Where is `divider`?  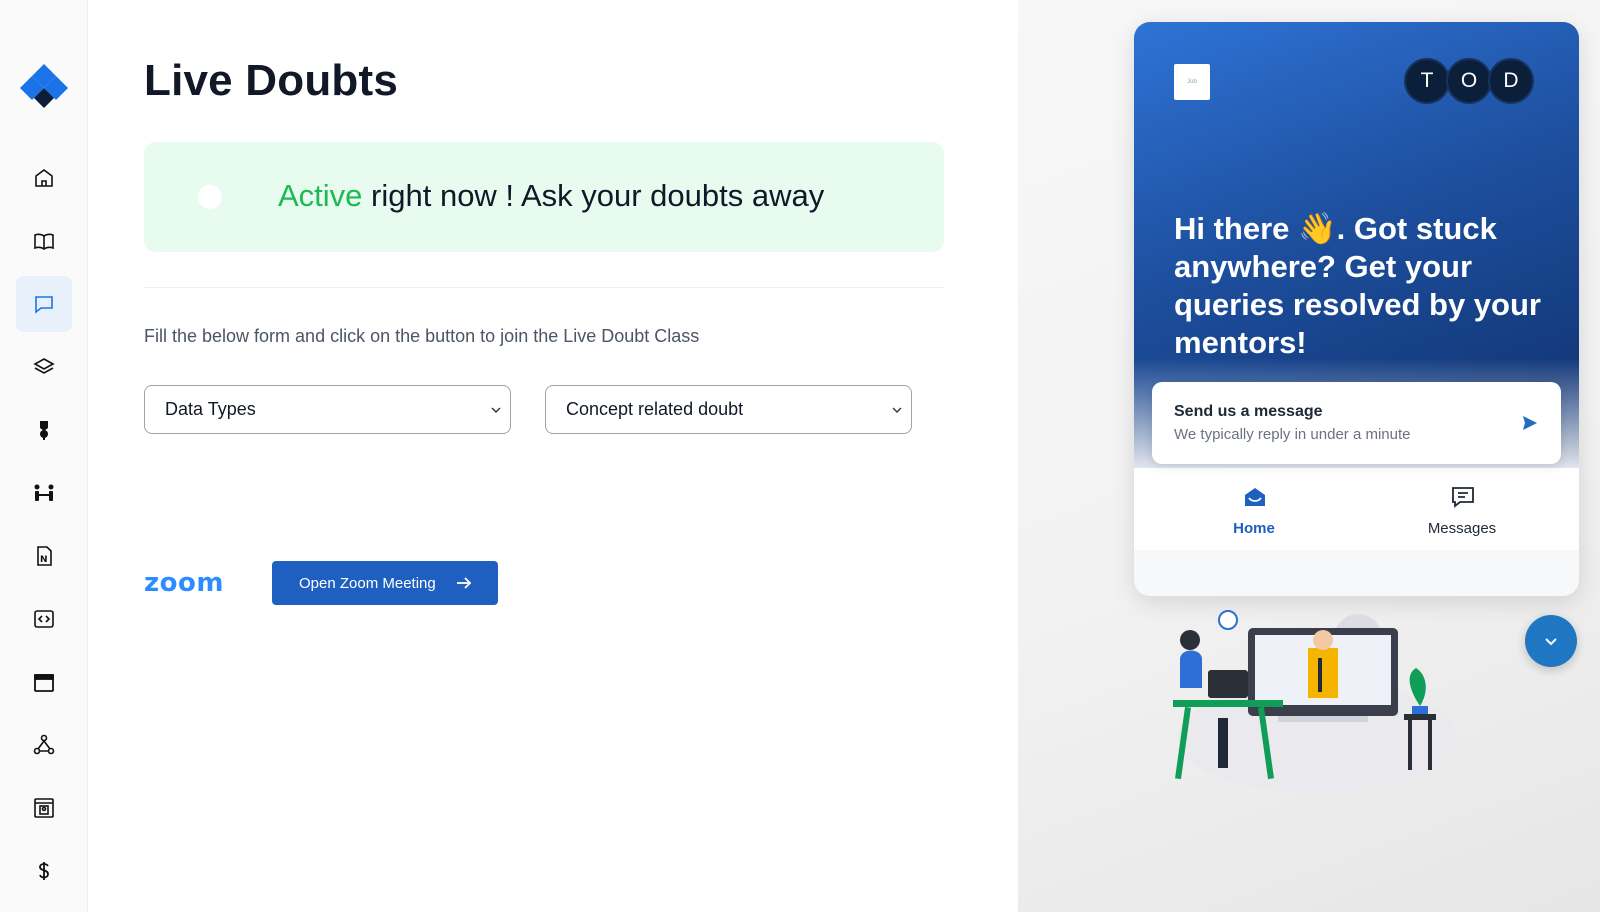 divider is located at coordinates (544, 287).